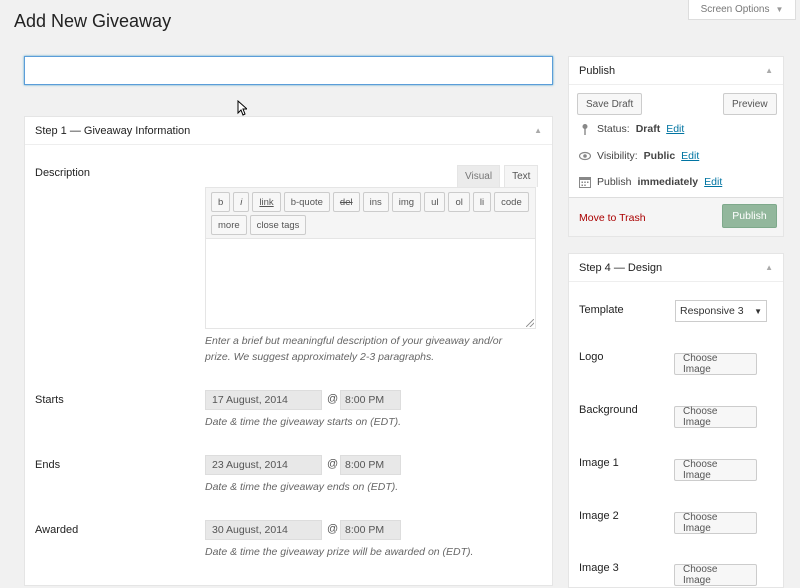  Describe the element at coordinates (229, 225) in the screenshot. I see `qt-more-button: more` at that location.